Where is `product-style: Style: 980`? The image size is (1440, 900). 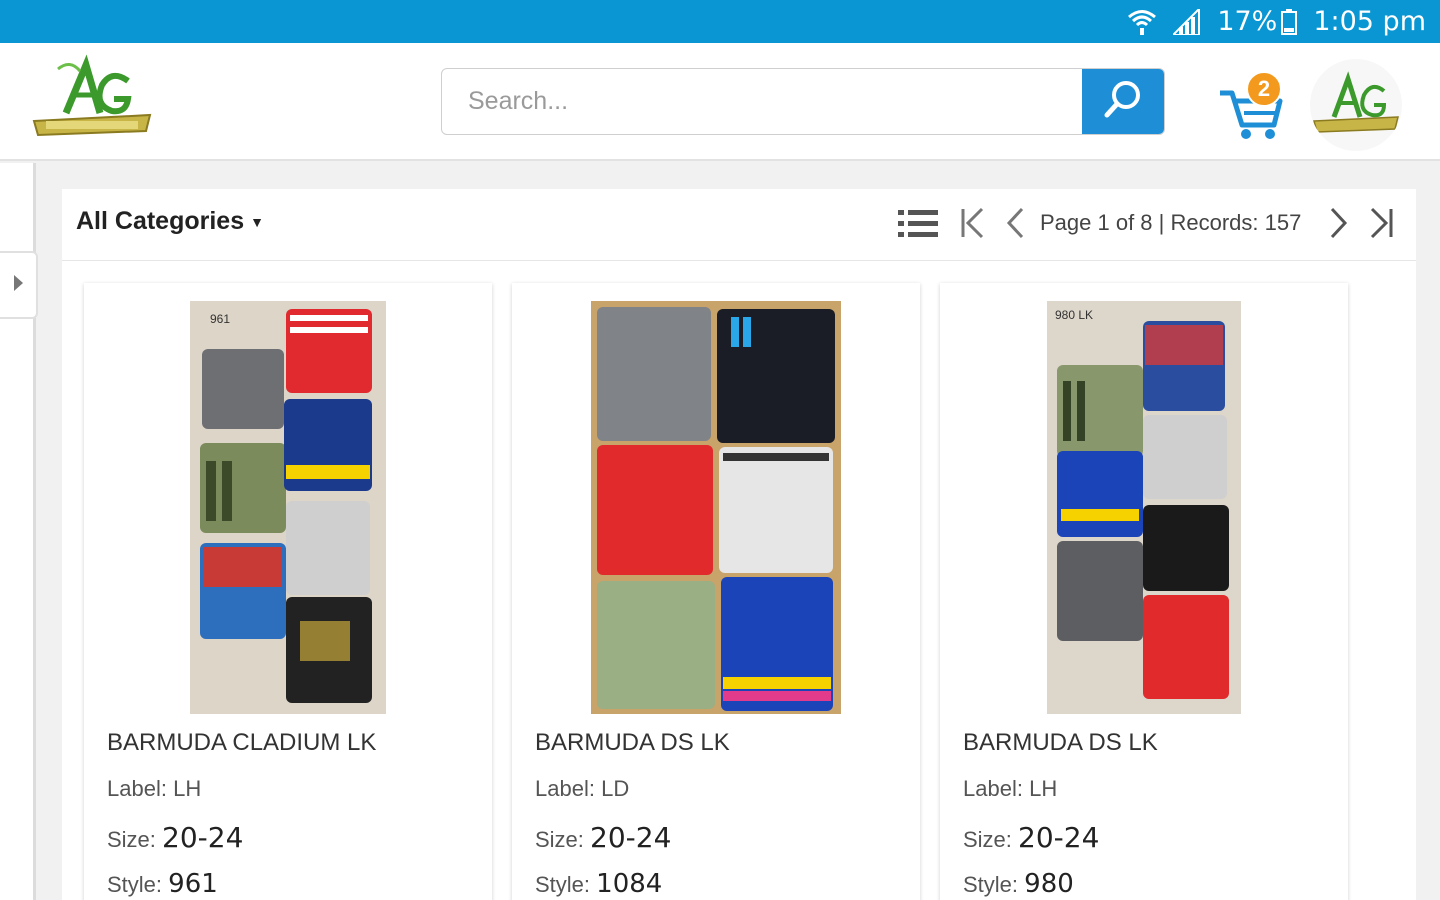
product-style: Style: 980 is located at coordinates (1018, 884).